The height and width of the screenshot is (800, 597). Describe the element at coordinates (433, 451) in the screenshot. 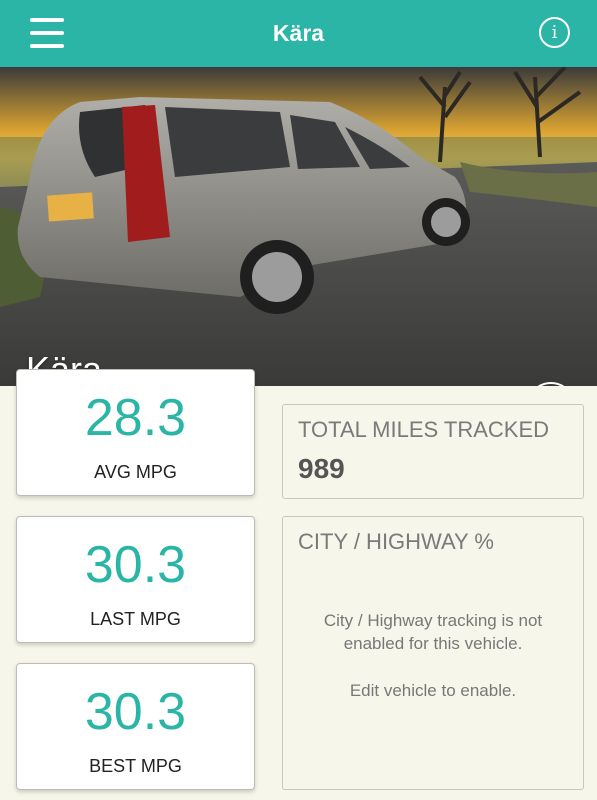

I see `total-miles-card: TOTAL MILES TRACKED 989` at that location.